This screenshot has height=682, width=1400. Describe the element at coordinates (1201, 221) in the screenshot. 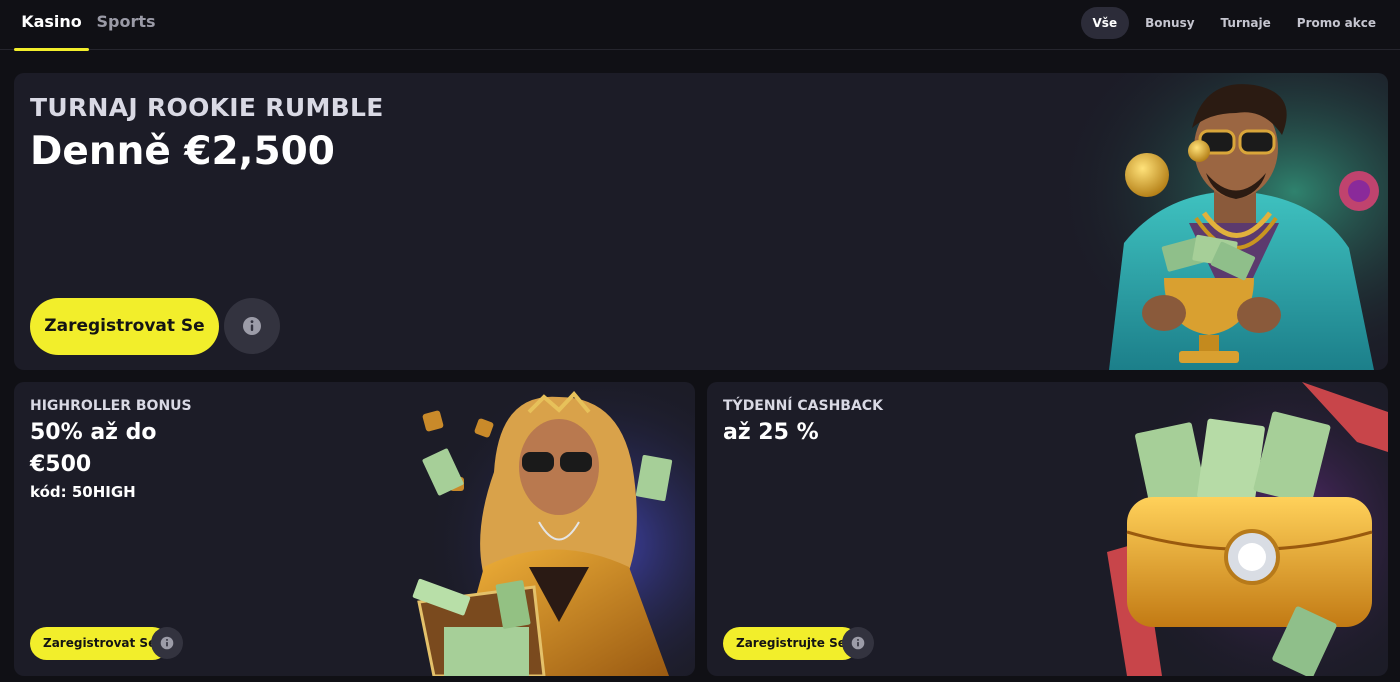

I see `man-with-trophy-illustration` at that location.